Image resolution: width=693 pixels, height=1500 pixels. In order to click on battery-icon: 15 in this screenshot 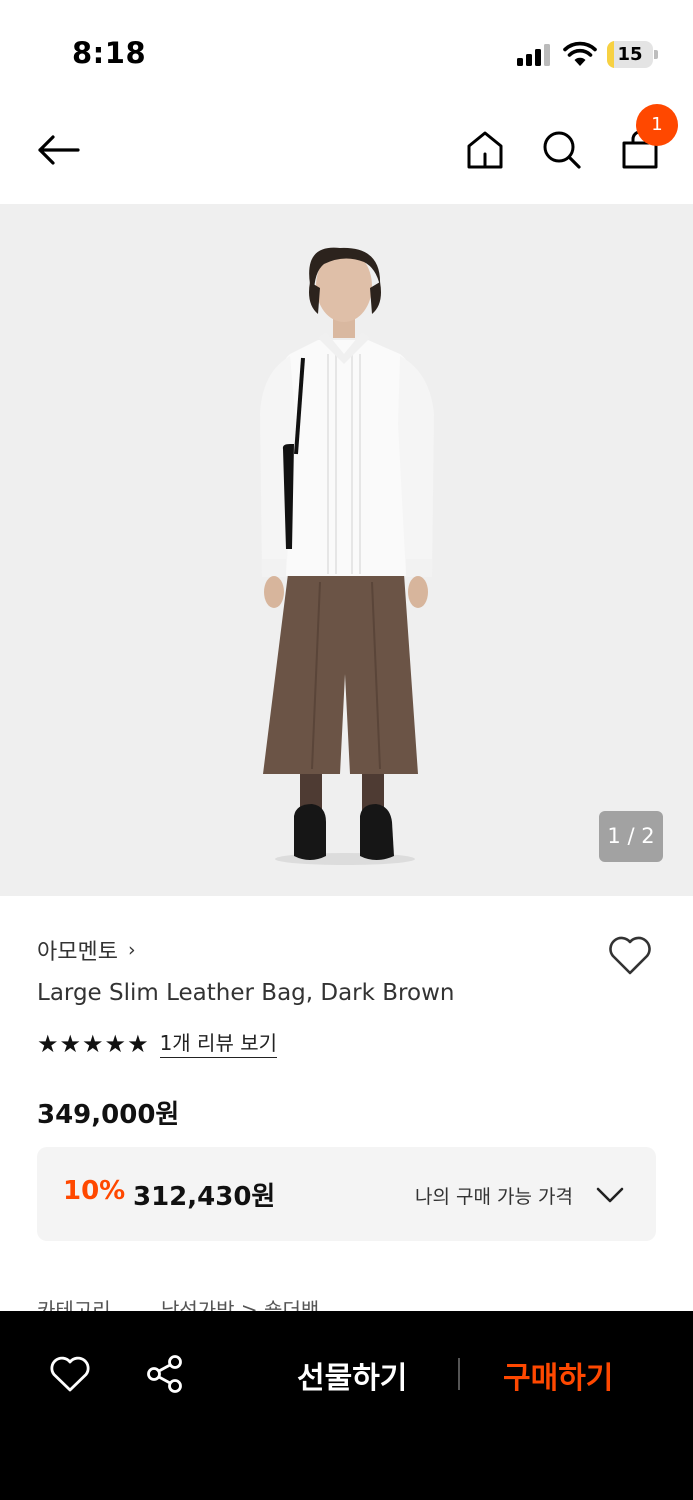, I will do `click(632, 54)`.